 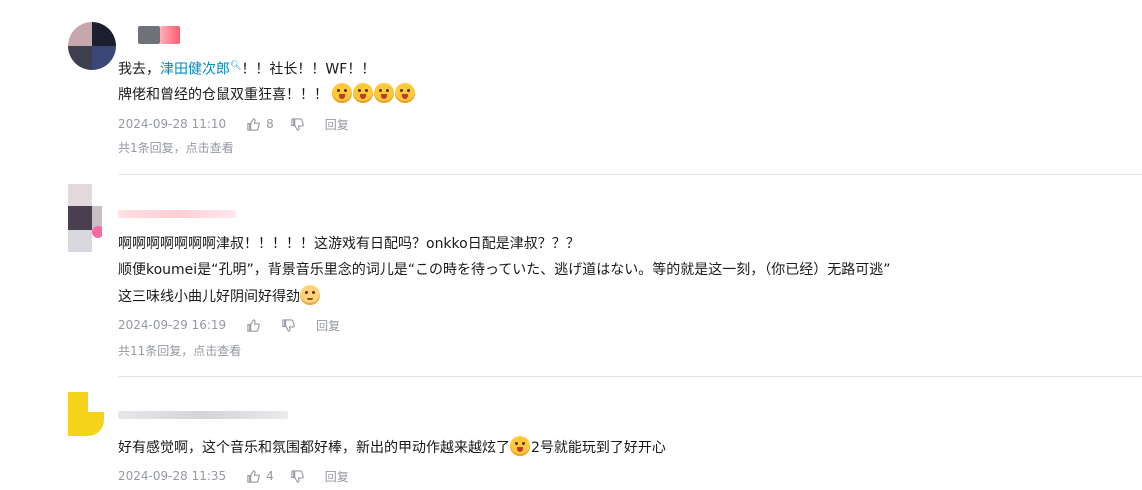 What do you see at coordinates (180, 351) in the screenshot?
I see `sub-reply-summary: 共11条回复，点击查看` at bounding box center [180, 351].